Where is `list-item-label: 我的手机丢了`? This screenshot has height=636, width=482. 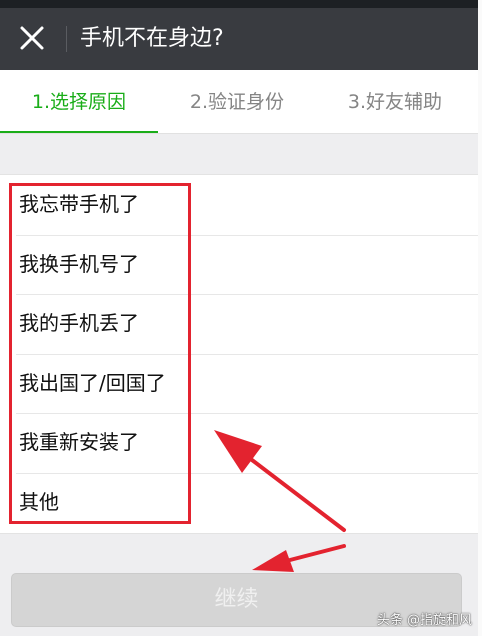
list-item-label: 我的手机丢了 is located at coordinates (79, 323).